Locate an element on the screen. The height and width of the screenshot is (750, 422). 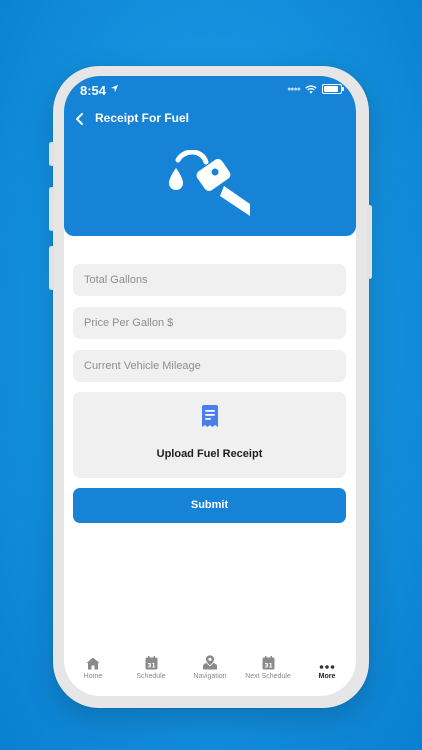
tab-more: More is located at coordinates (327, 665).